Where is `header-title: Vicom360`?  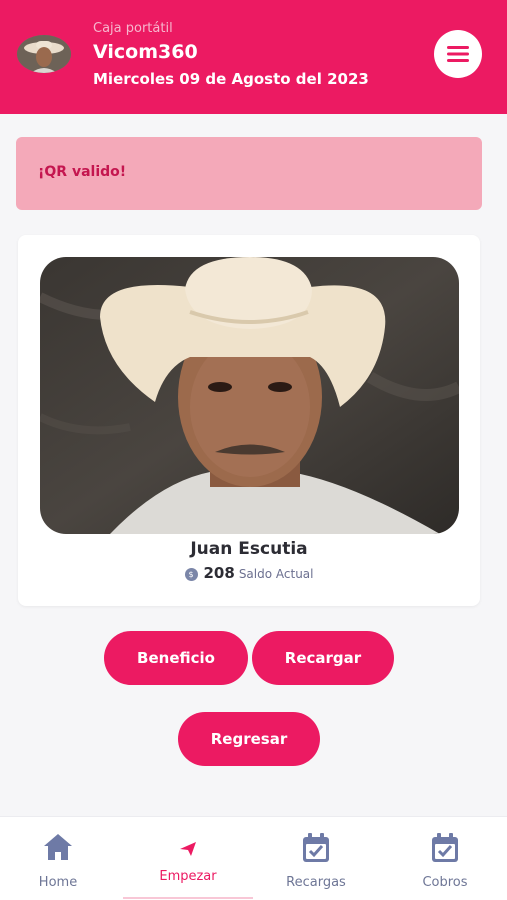 header-title: Vicom360 is located at coordinates (145, 52).